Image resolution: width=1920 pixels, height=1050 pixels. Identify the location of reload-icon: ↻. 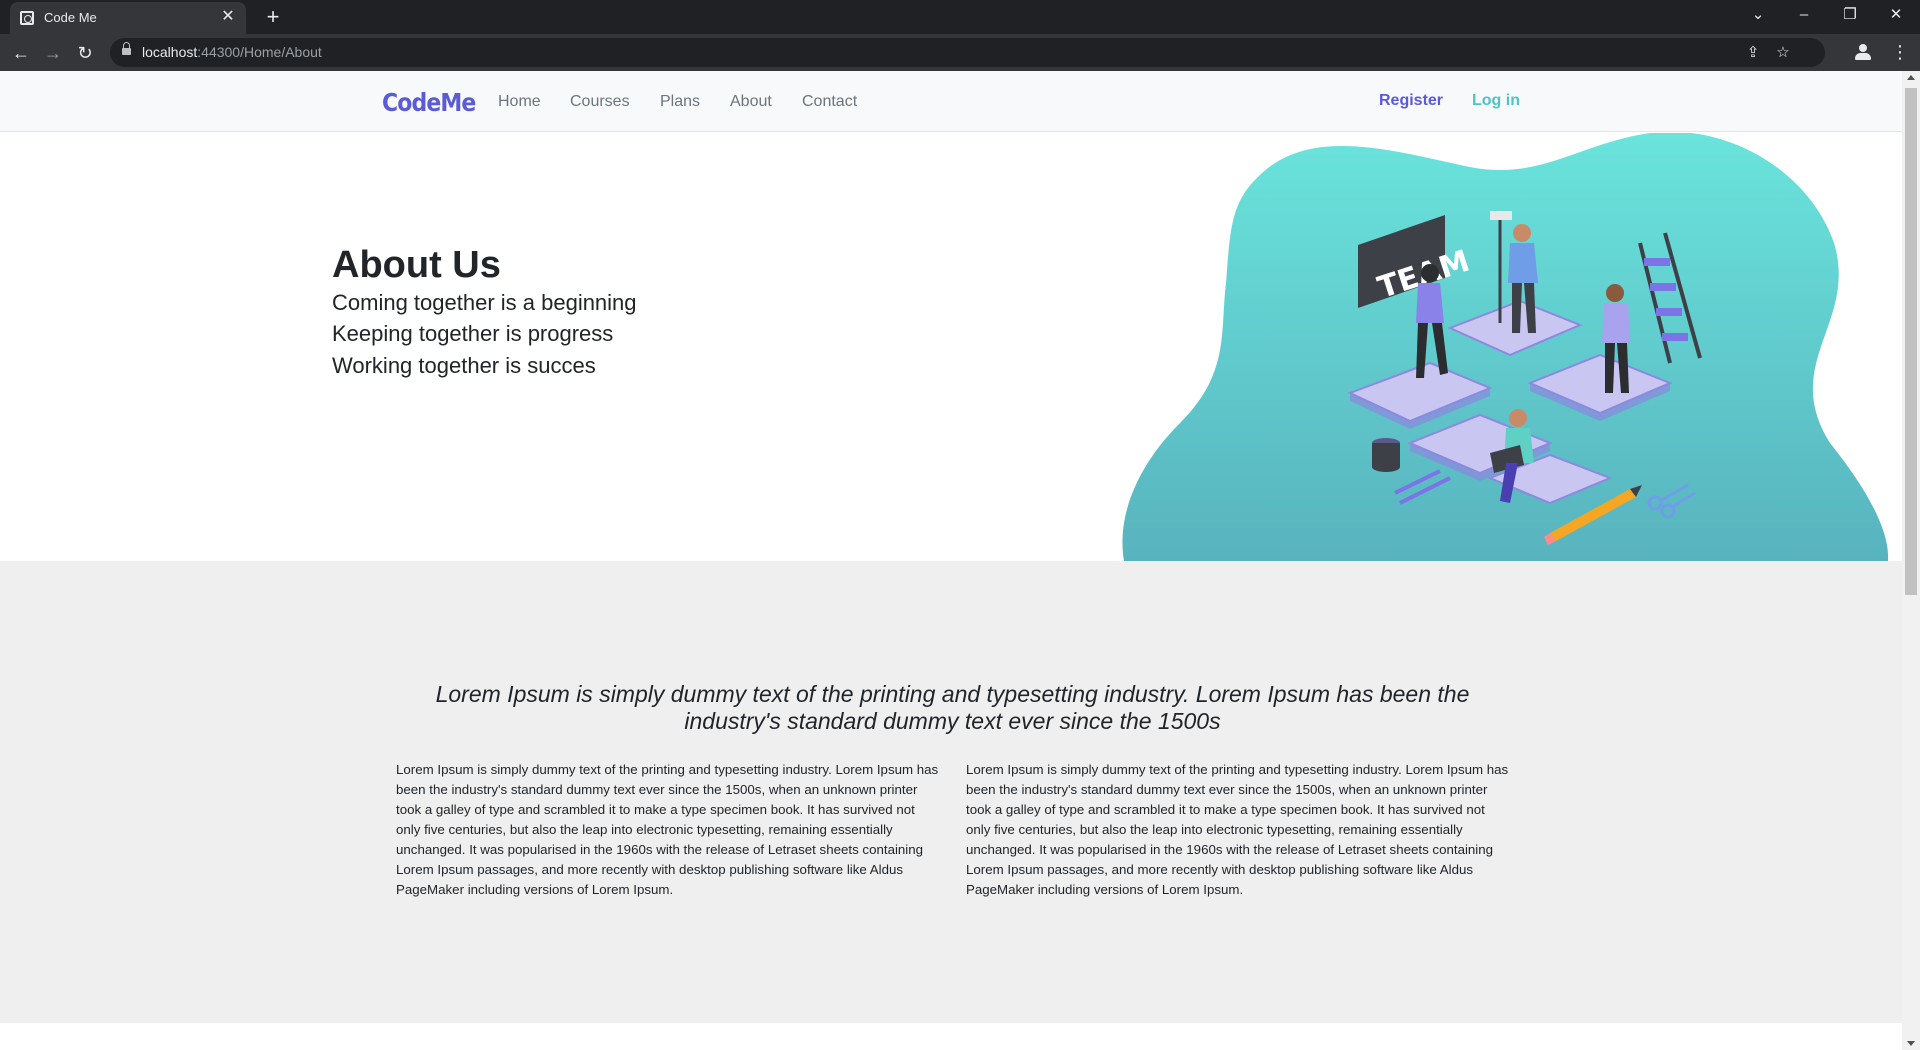
(85, 53).